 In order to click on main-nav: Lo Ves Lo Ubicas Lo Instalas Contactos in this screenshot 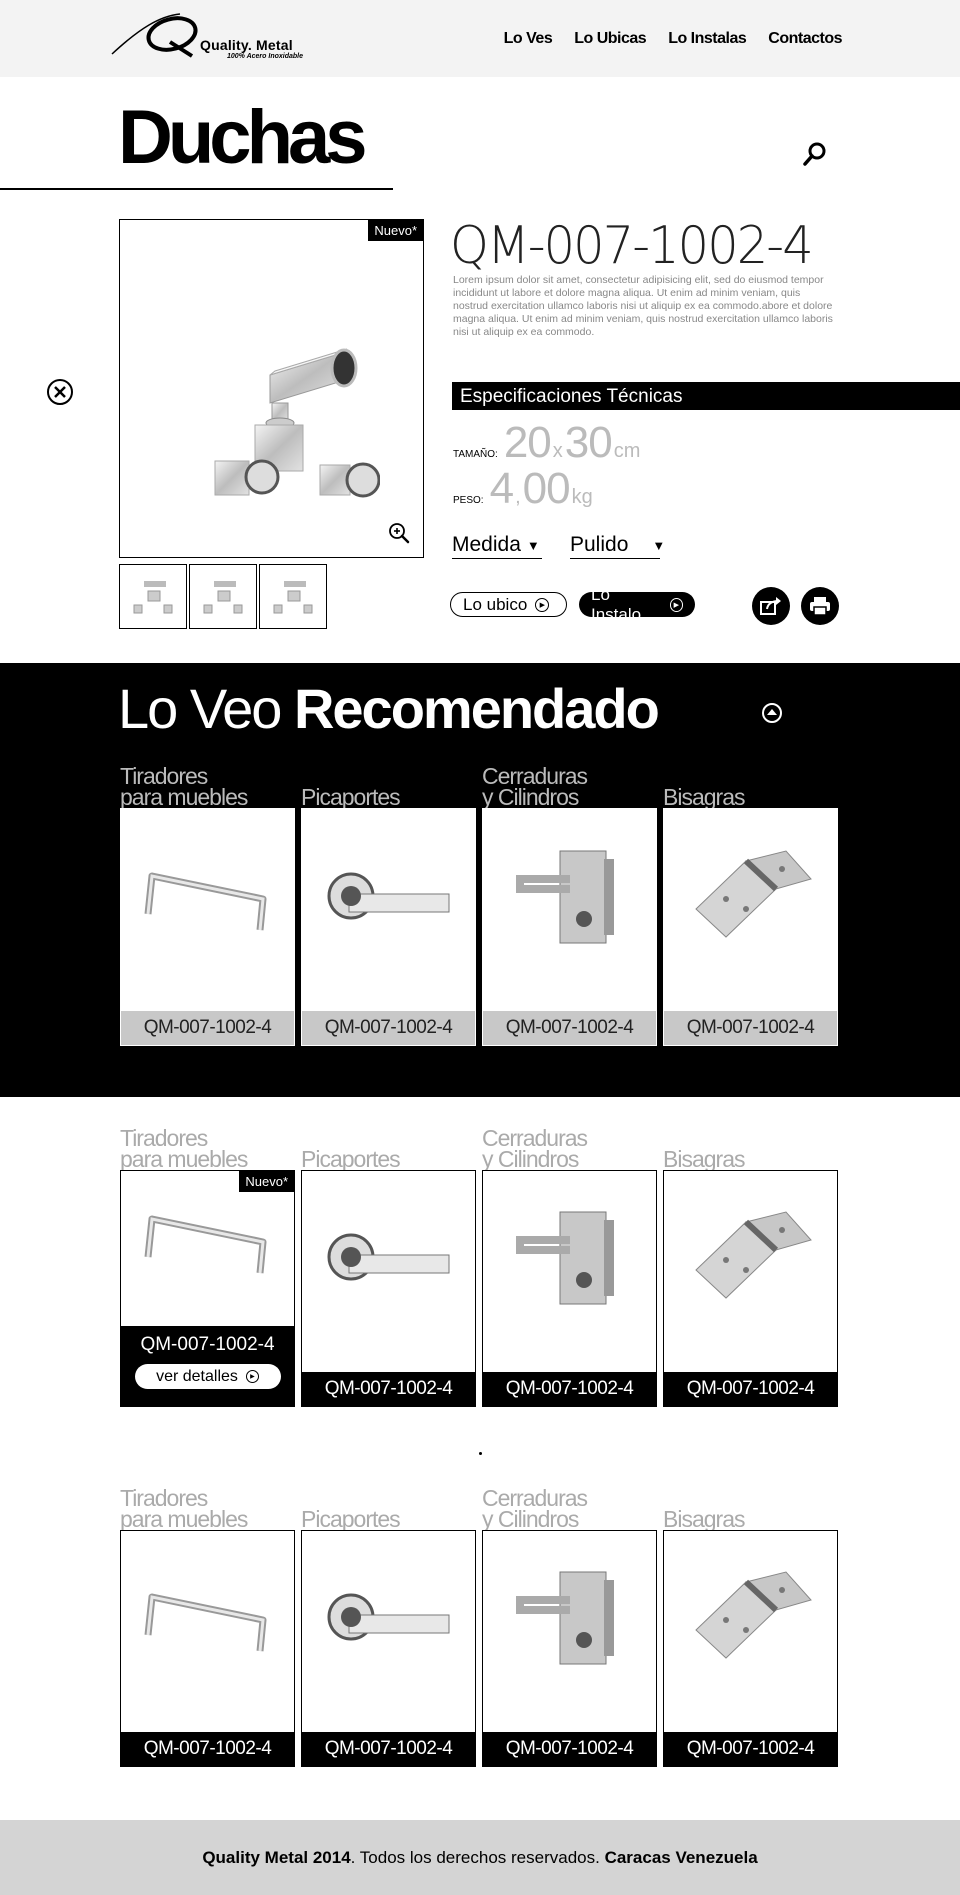, I will do `click(673, 39)`.